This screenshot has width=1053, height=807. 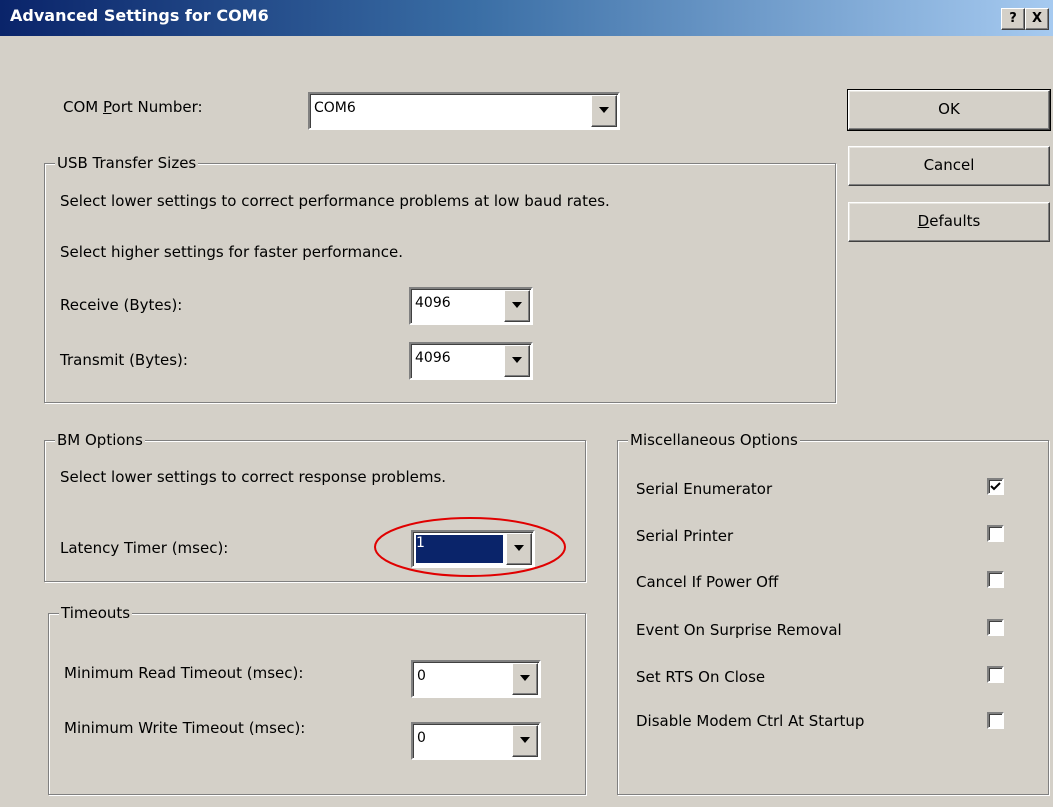 What do you see at coordinates (464, 111) in the screenshot?
I see `com-port-select: COM6` at bounding box center [464, 111].